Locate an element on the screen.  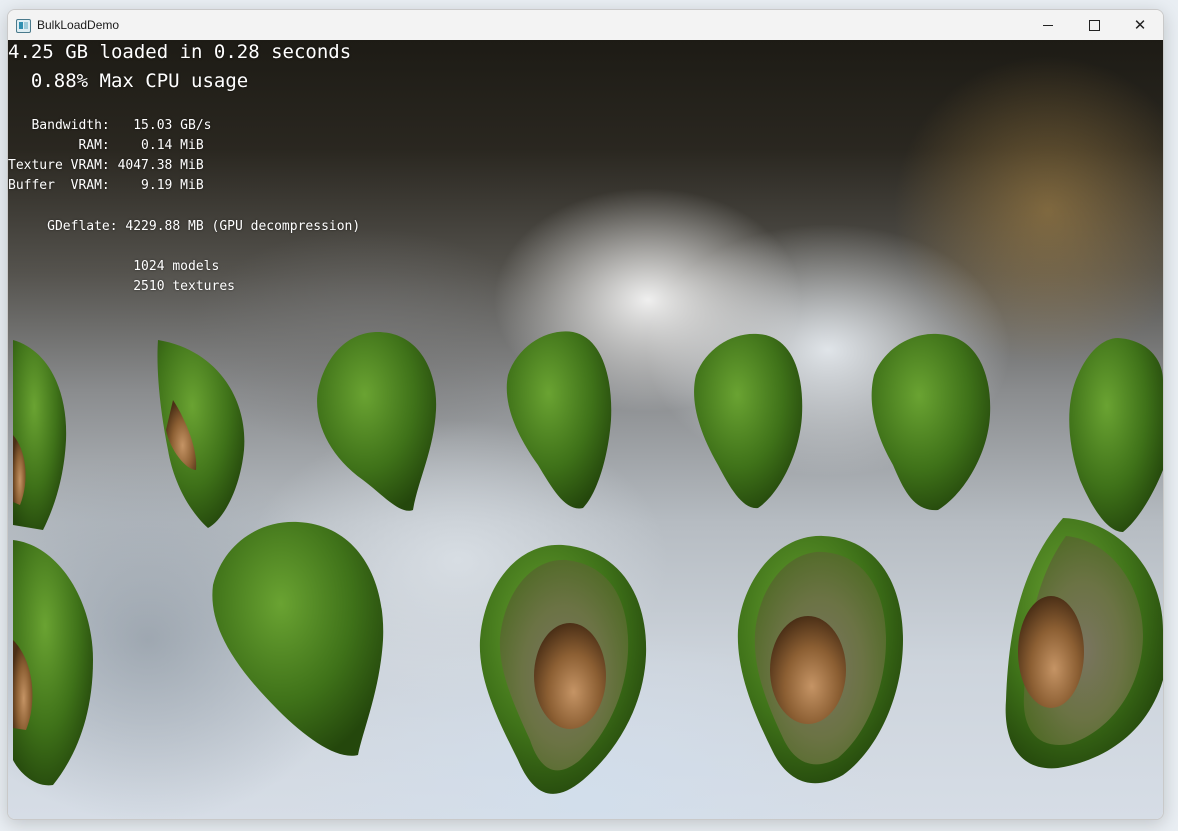
cpu-usage: 0.88% Max CPU usage is located at coordinates (128, 81).